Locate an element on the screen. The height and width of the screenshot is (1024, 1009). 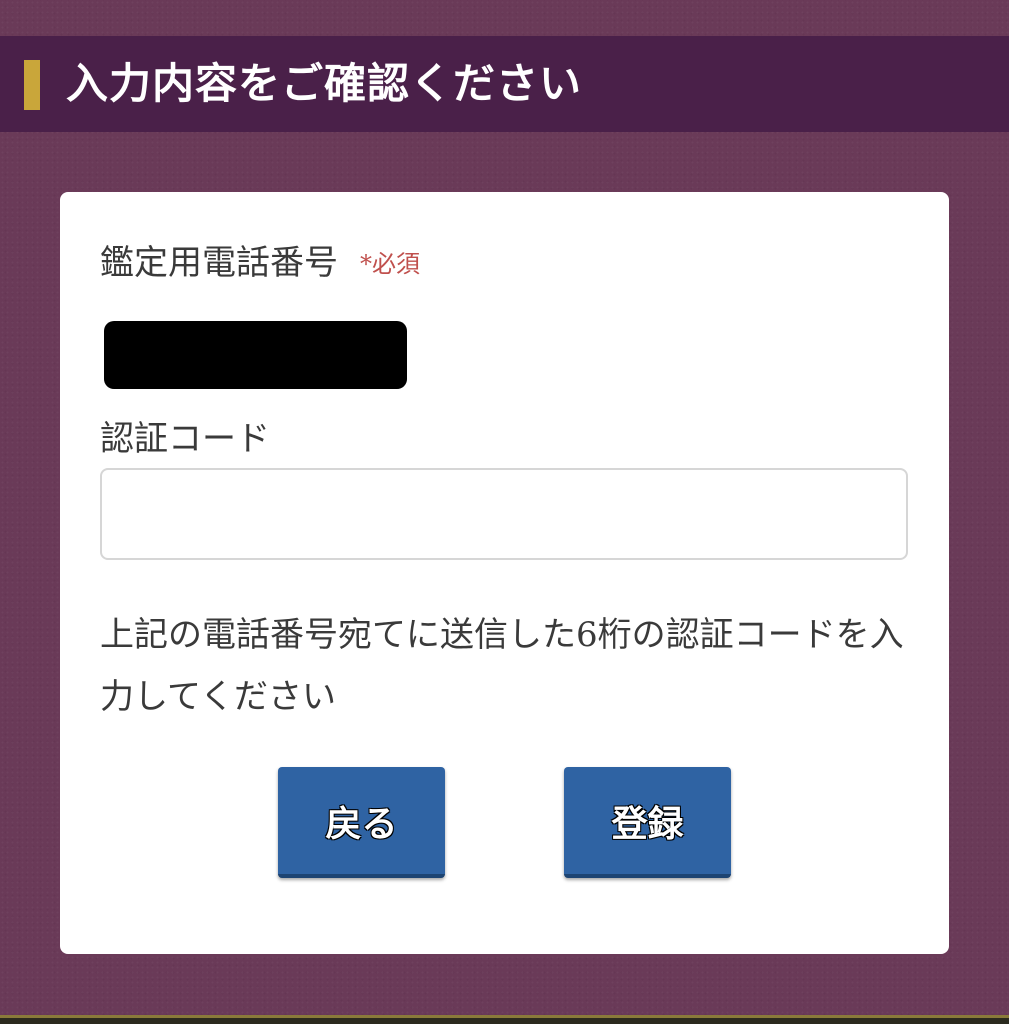
instruction-text: 上記の電話番号宛てに送信した6桁の認証コードを入力してください is located at coordinates (502, 666).